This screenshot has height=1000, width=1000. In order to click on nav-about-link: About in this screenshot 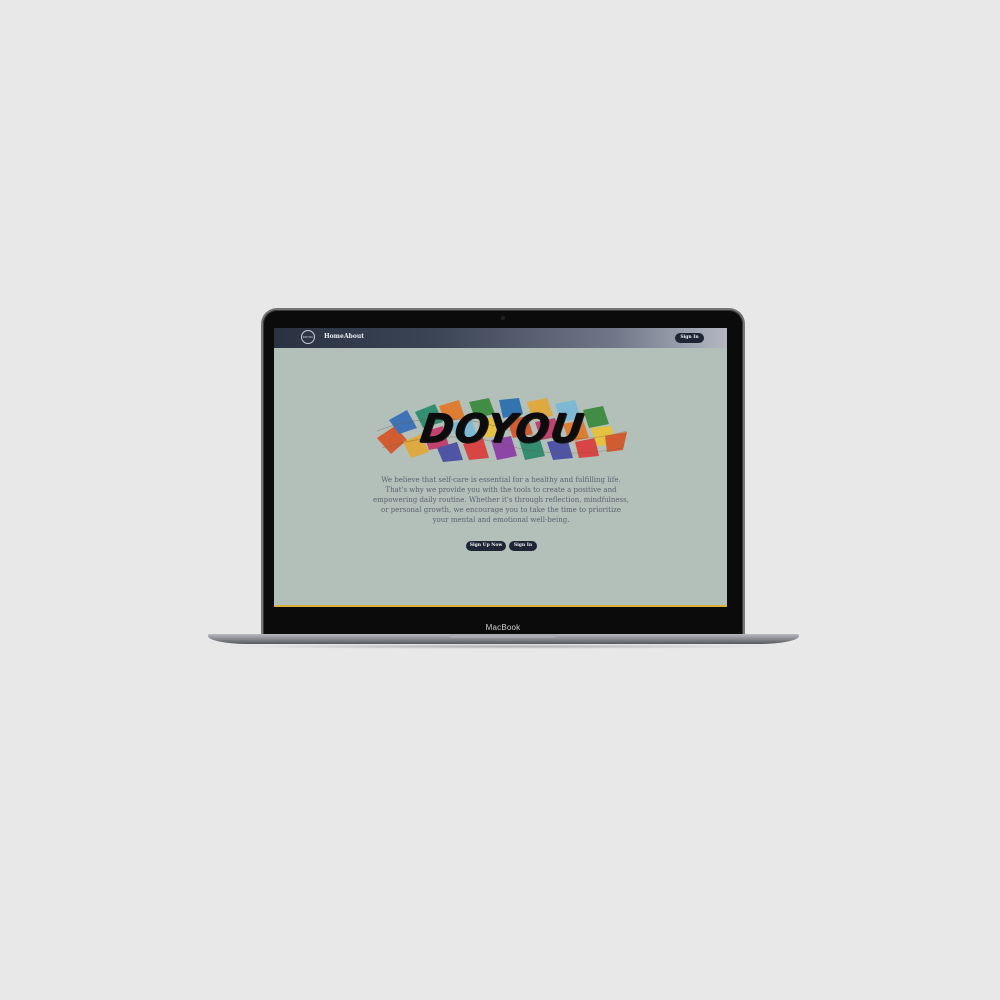, I will do `click(354, 336)`.